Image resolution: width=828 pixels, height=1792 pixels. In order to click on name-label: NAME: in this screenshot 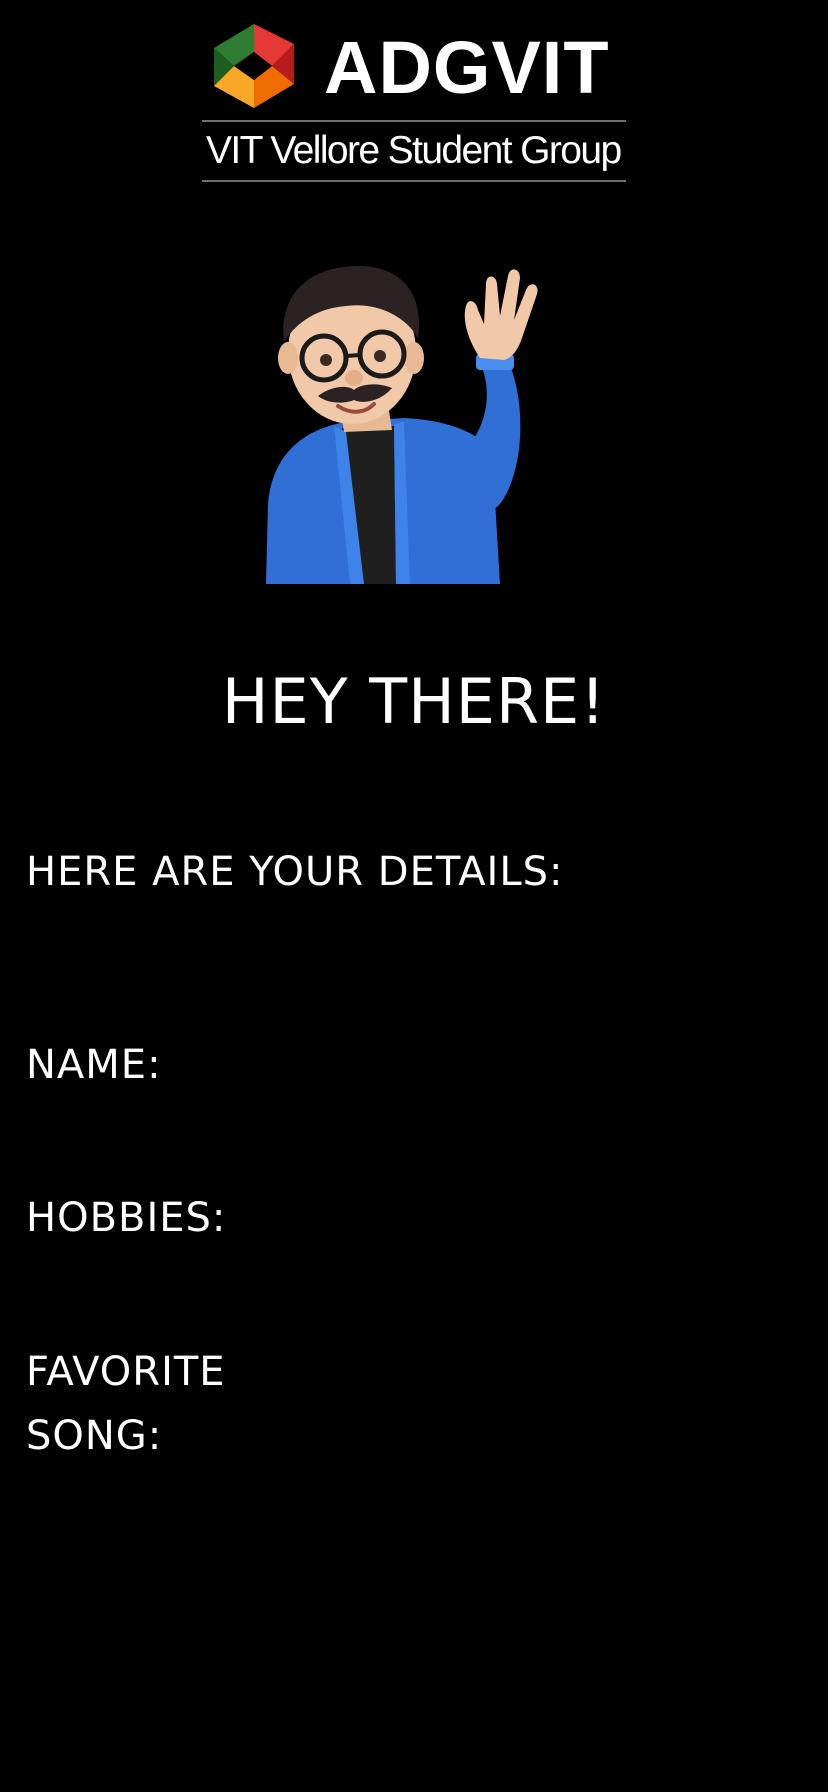, I will do `click(94, 1065)`.